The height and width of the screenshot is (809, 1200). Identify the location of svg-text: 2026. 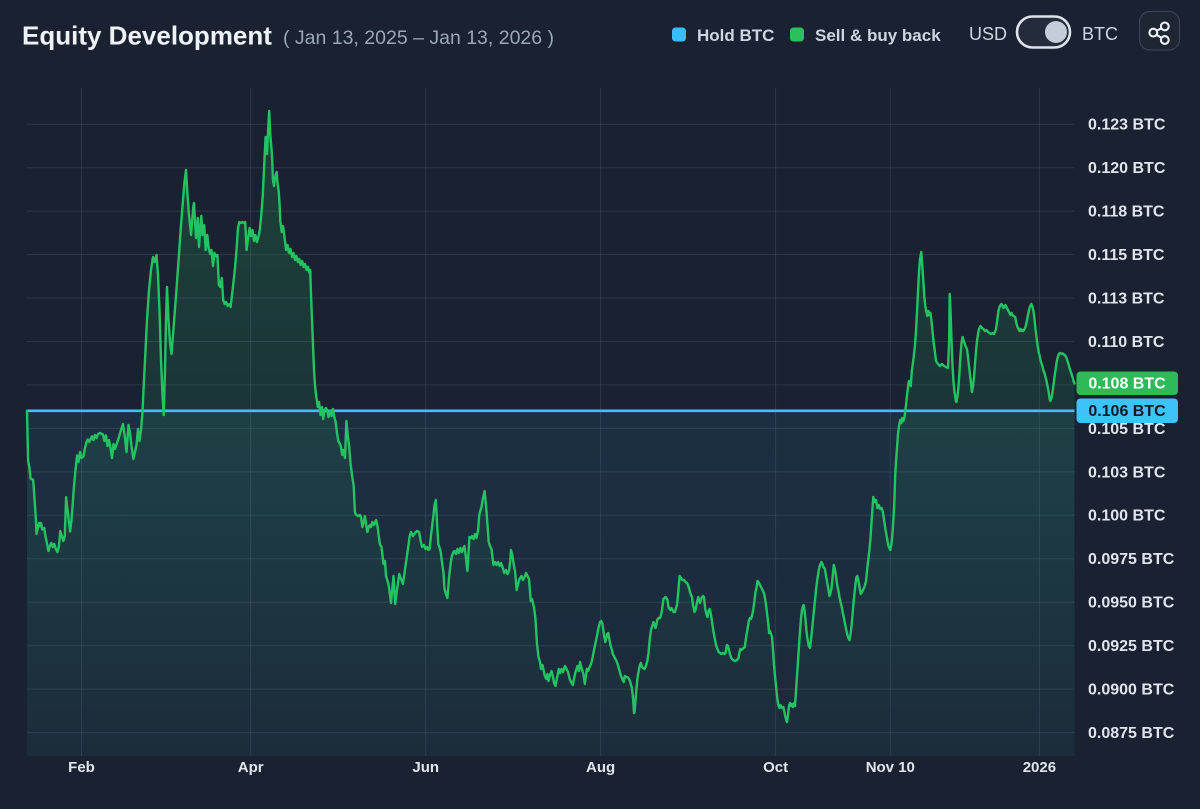
(1039, 767).